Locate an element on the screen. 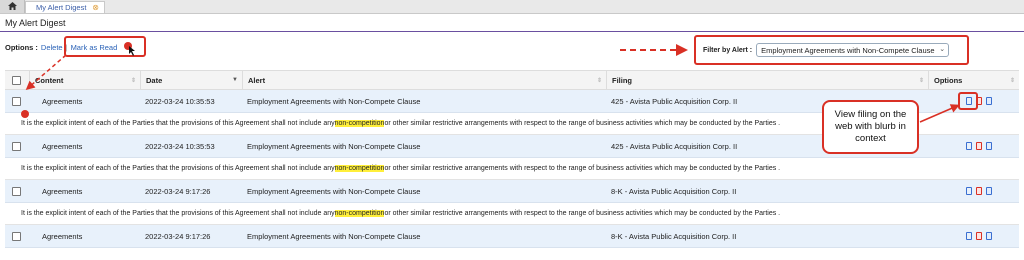  home-icon is located at coordinates (12, 6).